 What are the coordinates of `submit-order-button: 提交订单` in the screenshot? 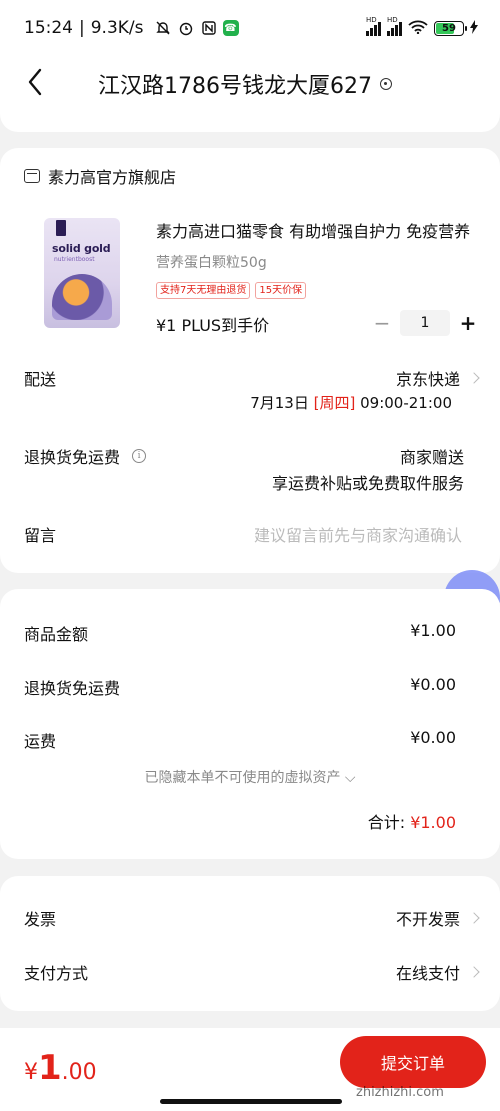 It's located at (413, 1062).